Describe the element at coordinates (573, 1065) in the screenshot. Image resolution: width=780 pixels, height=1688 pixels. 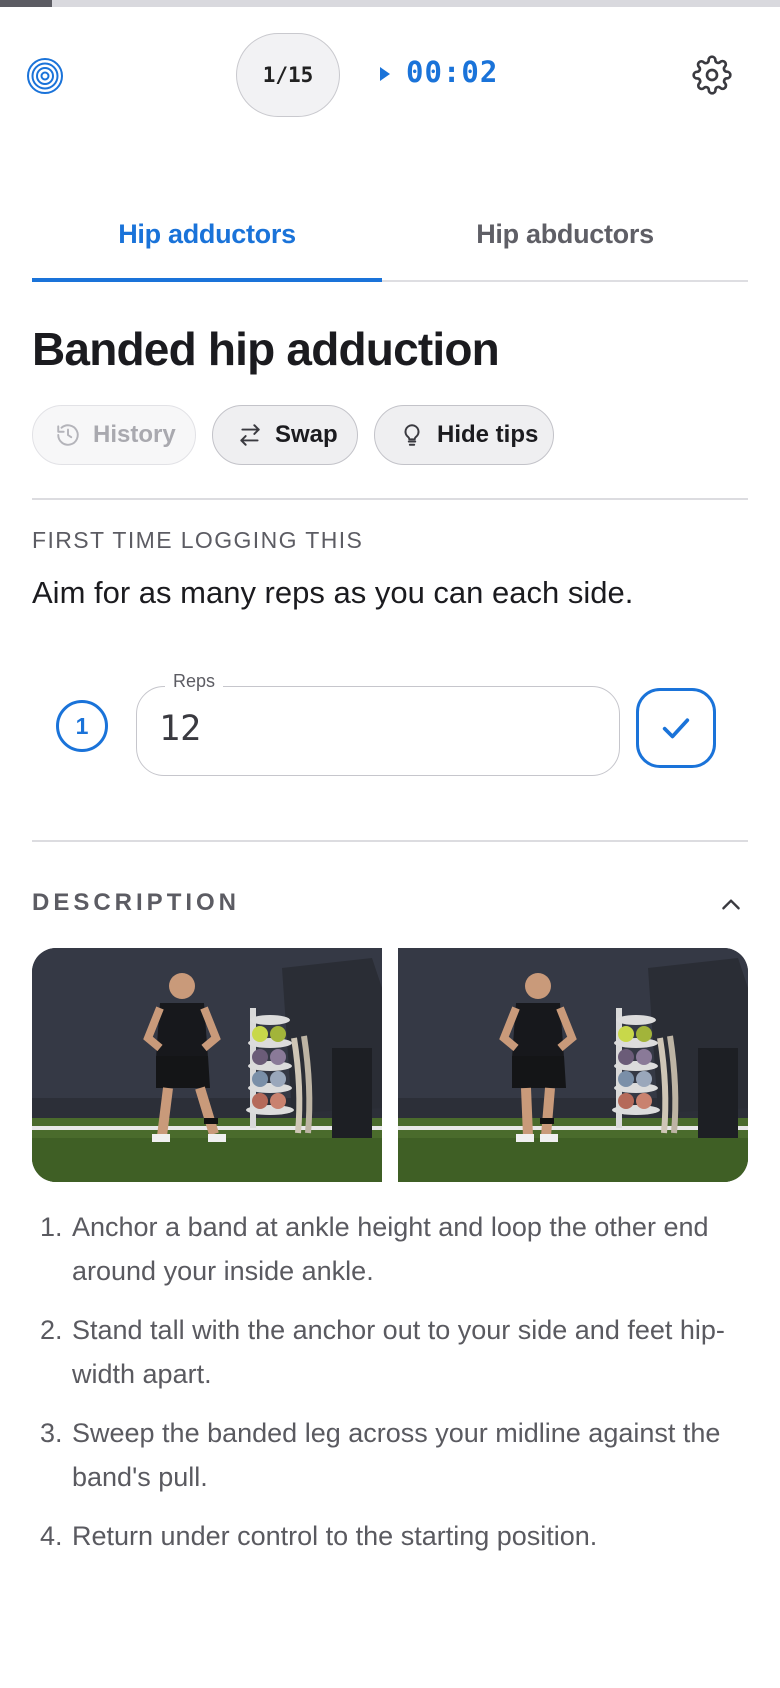
I see `exercise-photo-end` at that location.